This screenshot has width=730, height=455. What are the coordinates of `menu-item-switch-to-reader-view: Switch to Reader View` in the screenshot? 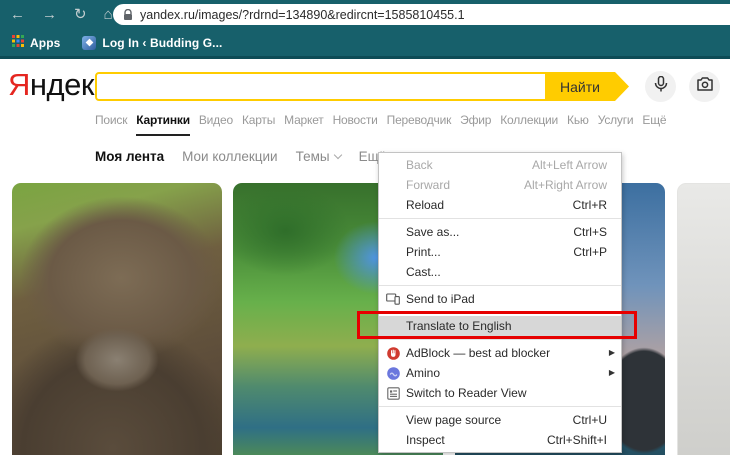 It's located at (500, 393).